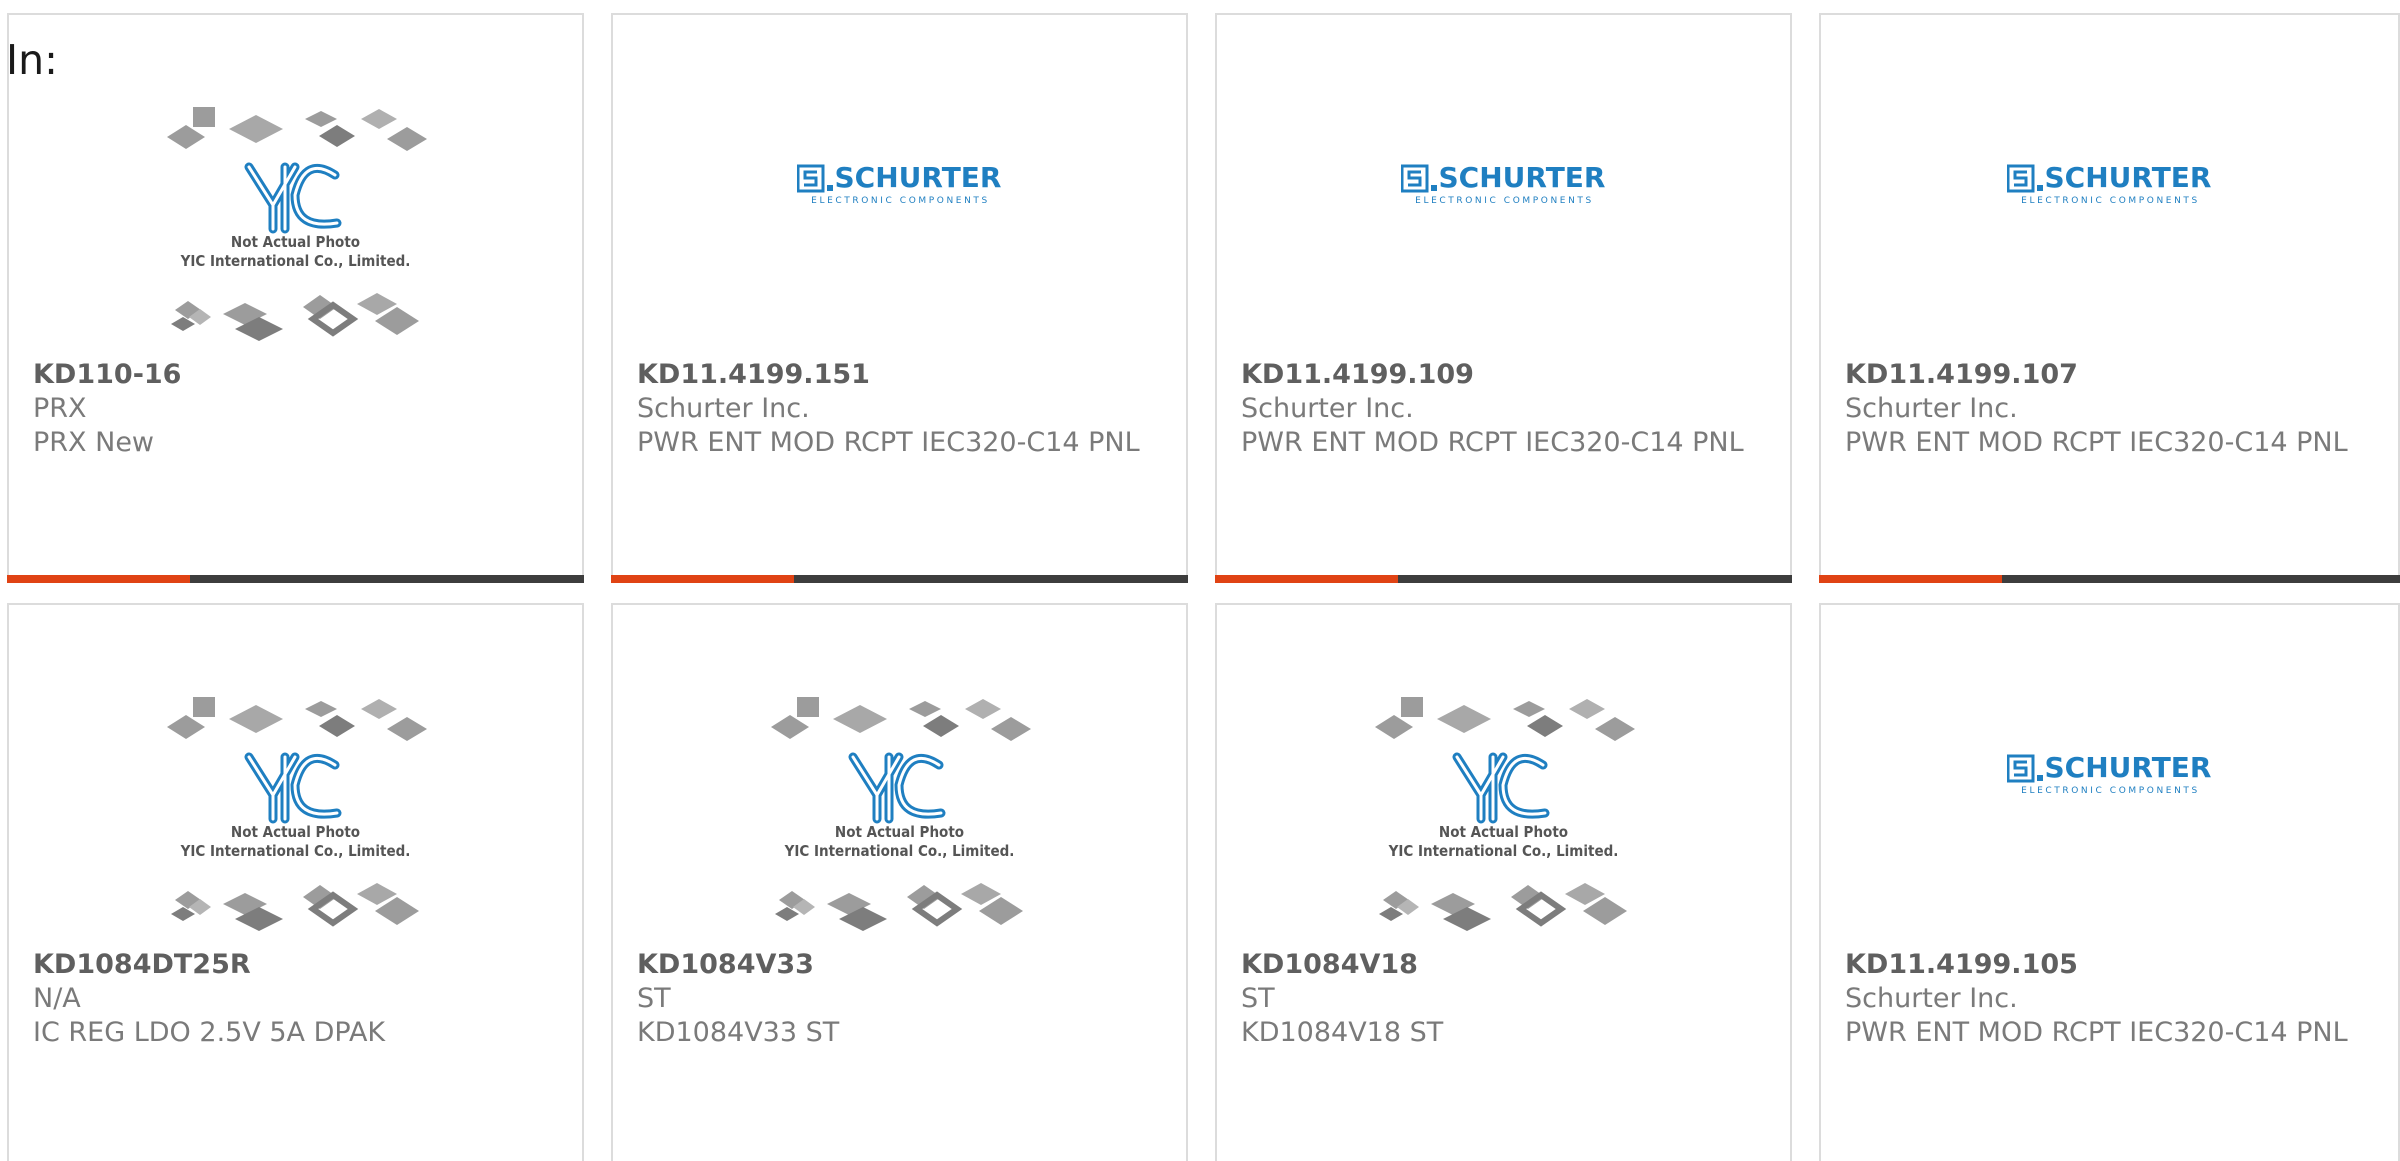 Image resolution: width=2400 pixels, height=1161 pixels. What do you see at coordinates (57, 998) in the screenshot?
I see `manufacturer: N/A` at bounding box center [57, 998].